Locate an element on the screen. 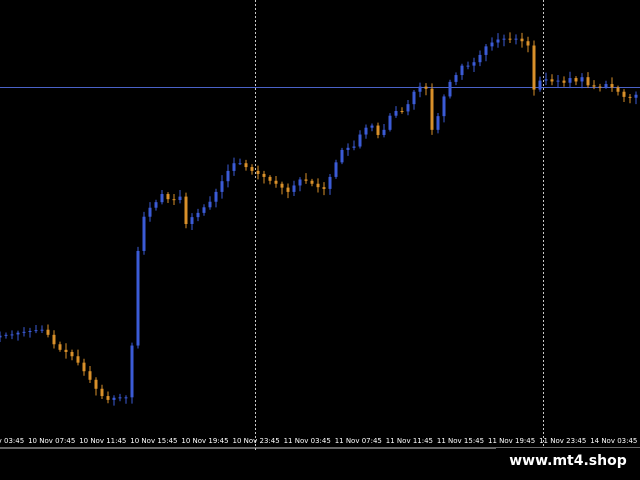  x-tick-label: 11 Nov 03:45 is located at coordinates (307, 441).